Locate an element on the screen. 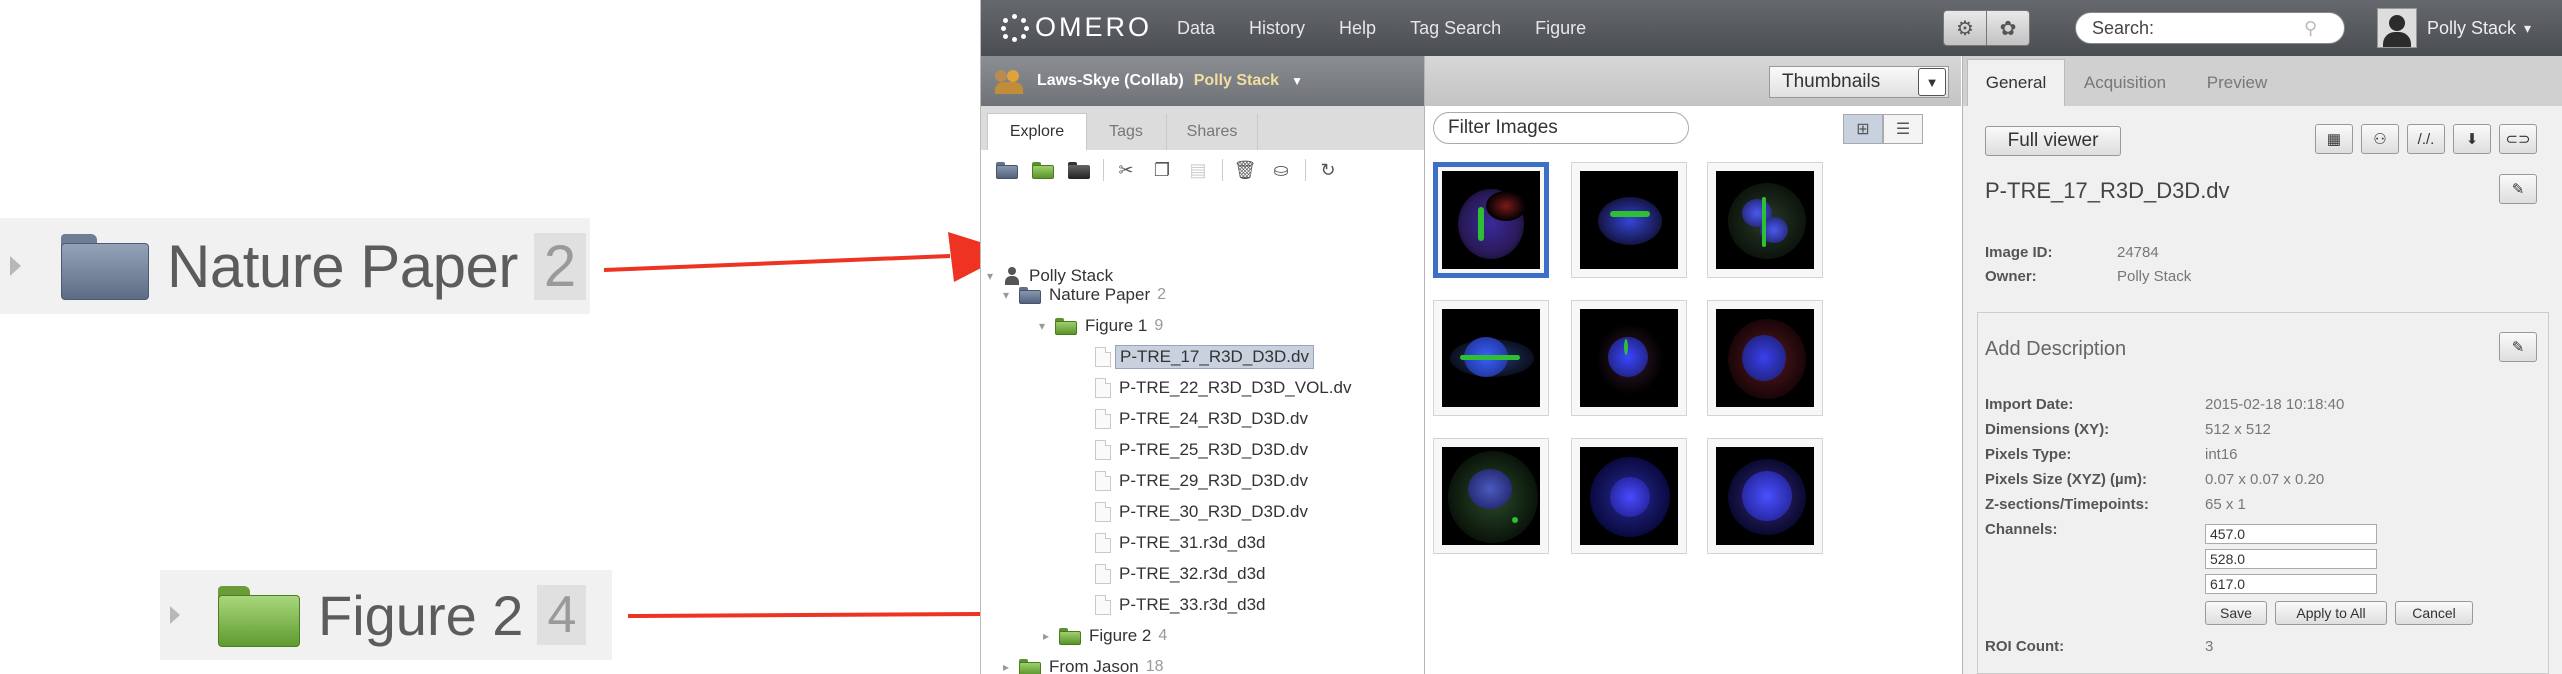 The image size is (2562, 674). tree-dataset-figure-1: ▾ Figure 1 9 is located at coordinates (1101, 326).